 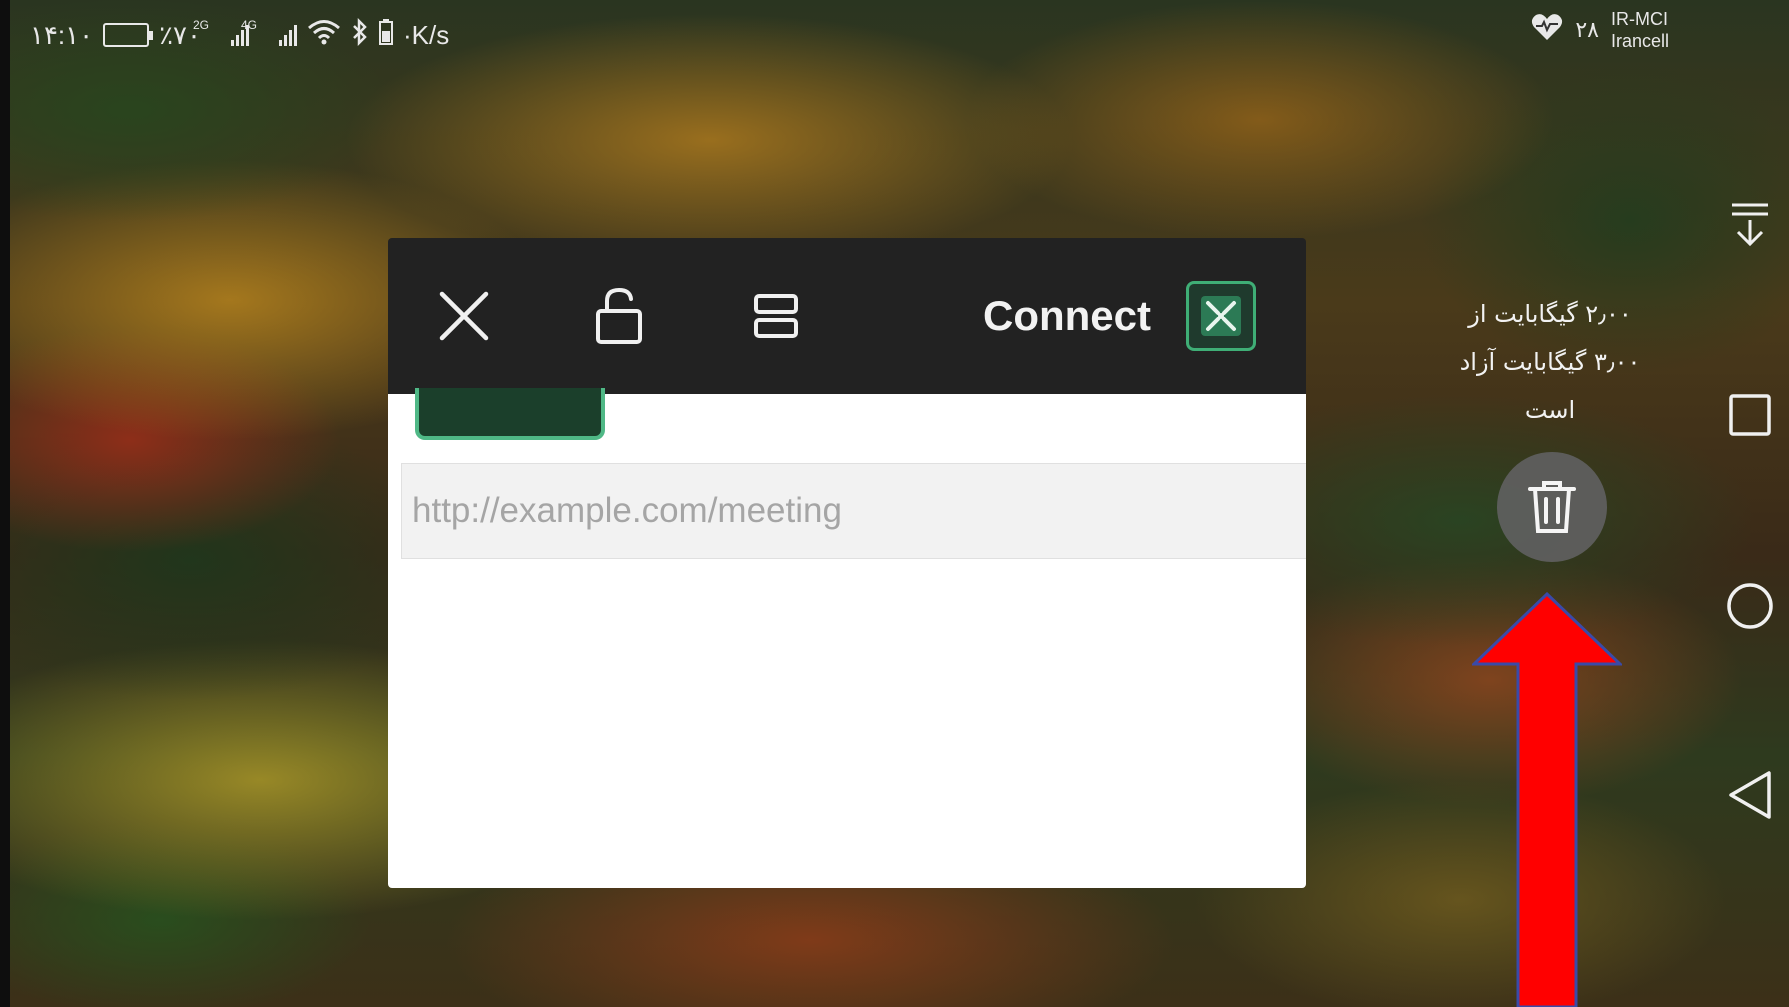 I want to click on clock: ۱۴:۱۰, so click(x=62, y=34).